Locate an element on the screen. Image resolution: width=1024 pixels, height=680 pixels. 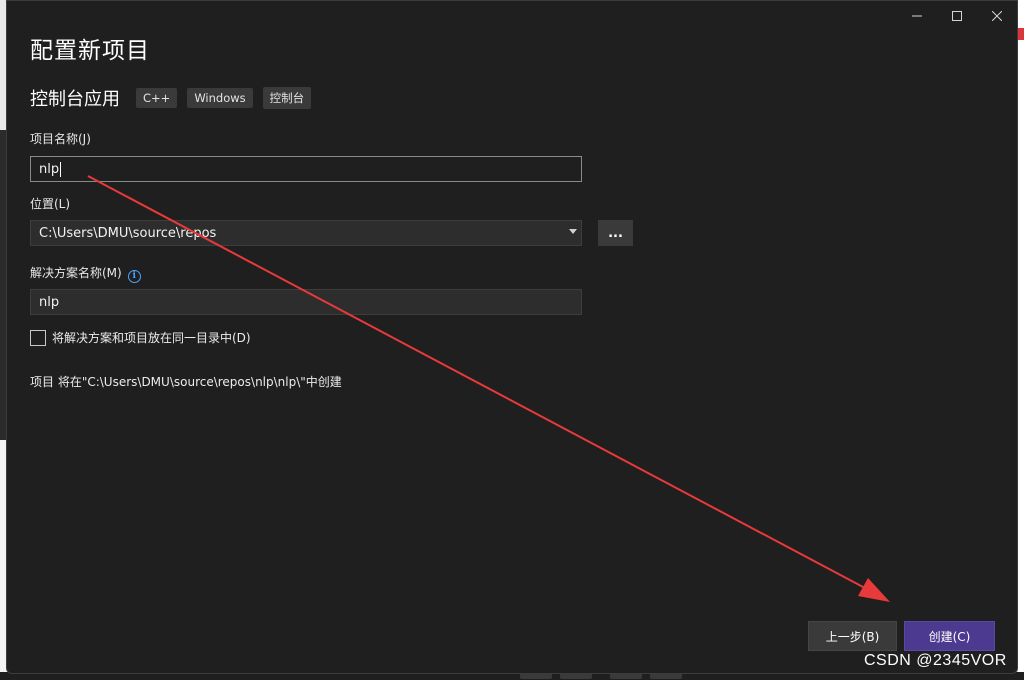
same-directory-option: 将解决方案和项目放在同一目录中(D) is located at coordinates (140, 337).